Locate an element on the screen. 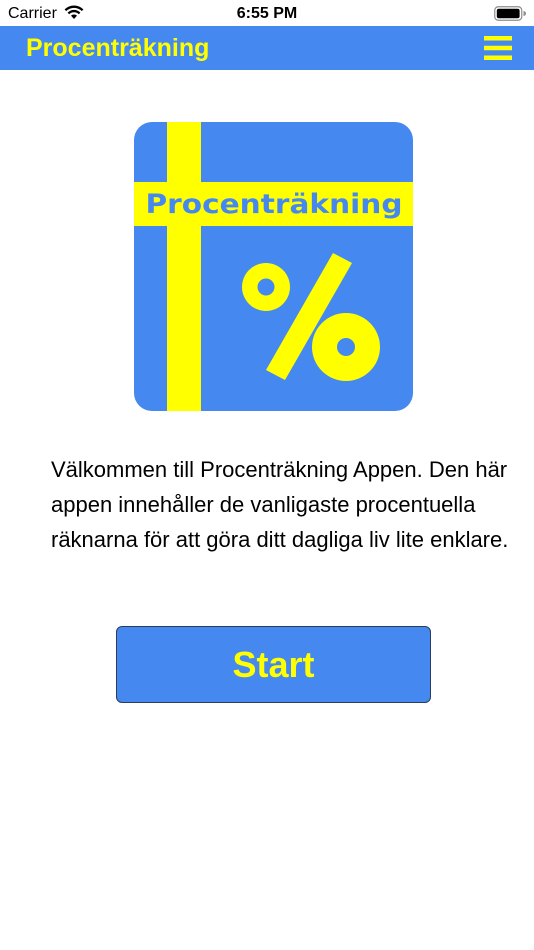 The width and height of the screenshot is (534, 950). status-bar: Carrier 6:55 PM is located at coordinates (267, 14).